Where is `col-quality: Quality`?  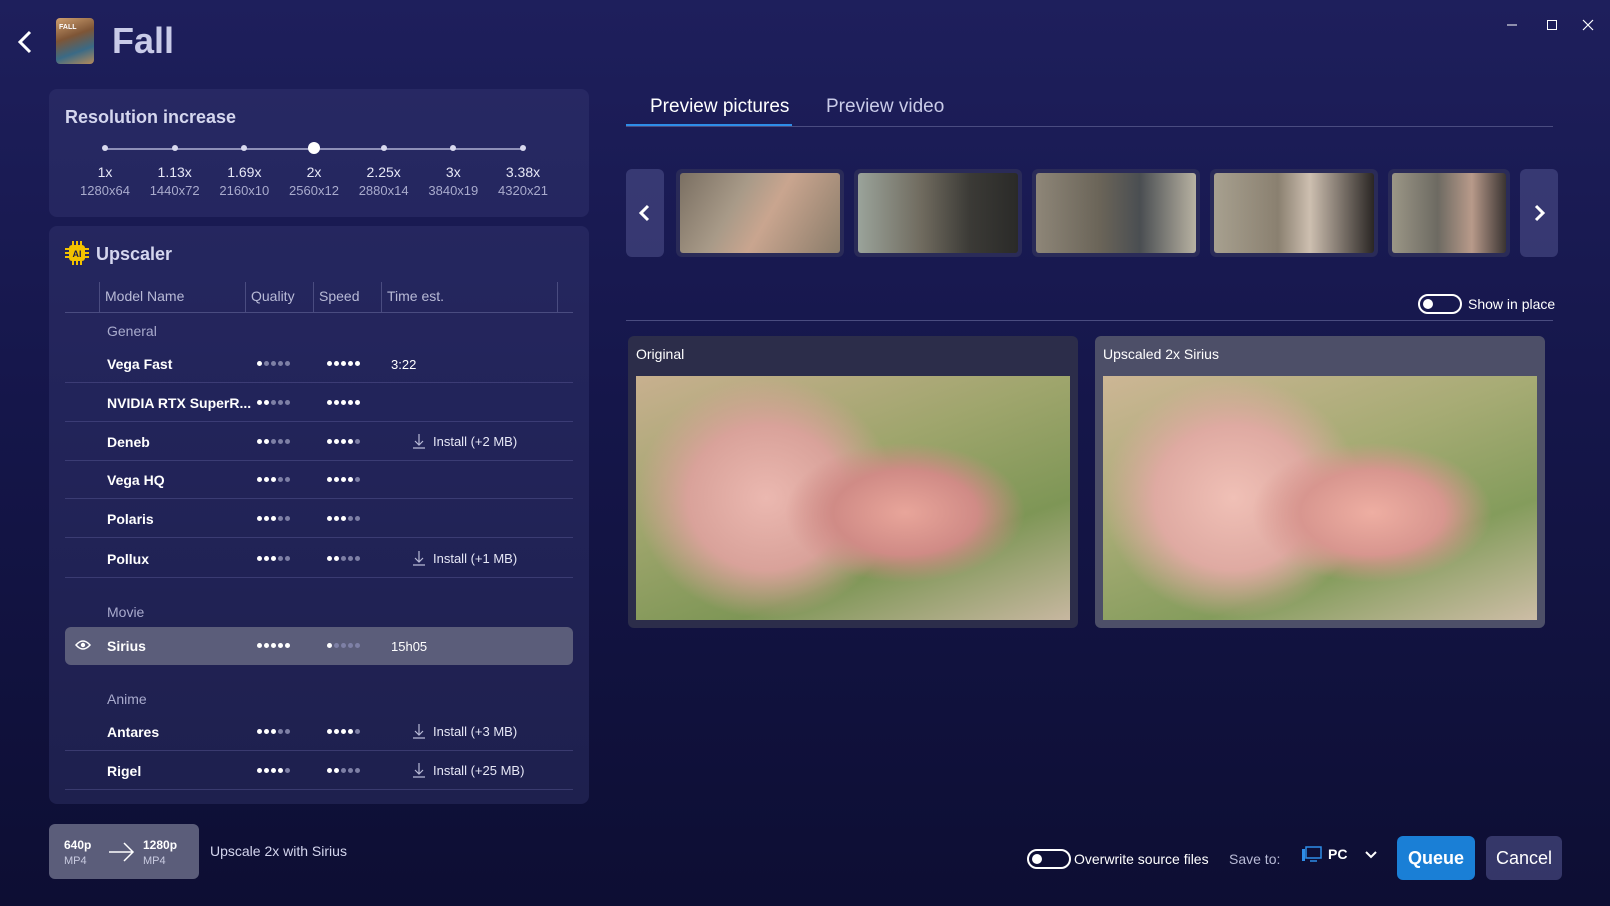
col-quality: Quality is located at coordinates (273, 296).